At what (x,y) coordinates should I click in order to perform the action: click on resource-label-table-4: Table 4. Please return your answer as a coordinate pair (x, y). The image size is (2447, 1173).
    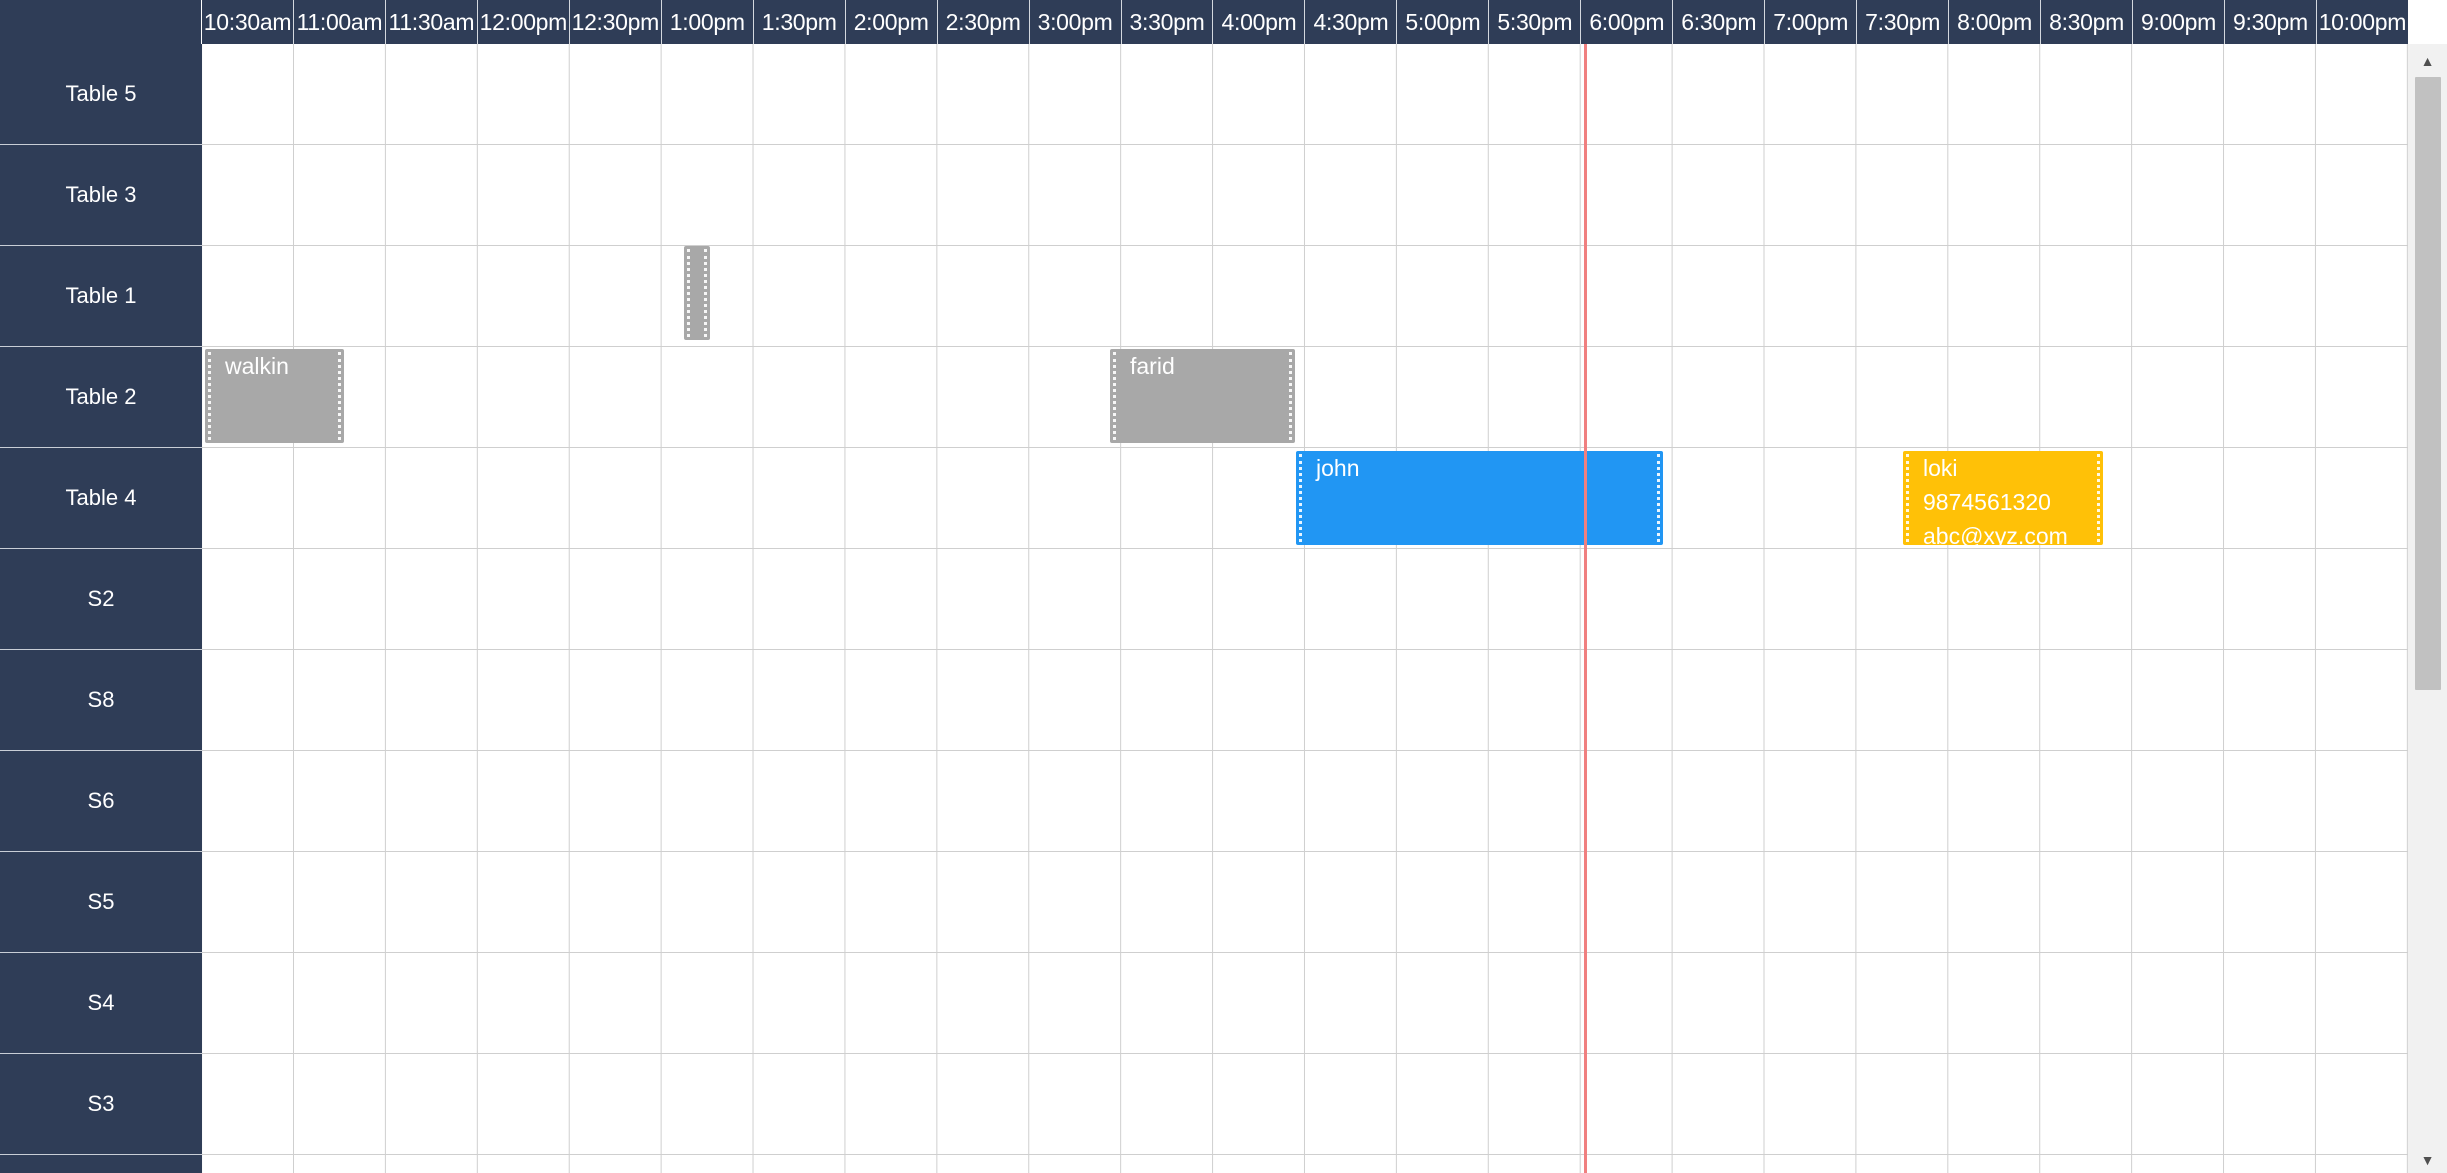
    Looking at the image, I should click on (101, 498).